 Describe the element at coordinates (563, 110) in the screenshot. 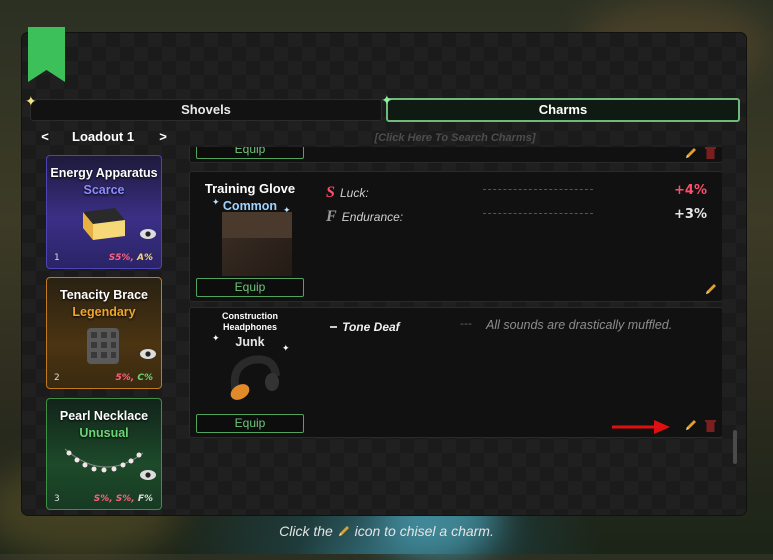

I see `tab-charms: Charms` at that location.